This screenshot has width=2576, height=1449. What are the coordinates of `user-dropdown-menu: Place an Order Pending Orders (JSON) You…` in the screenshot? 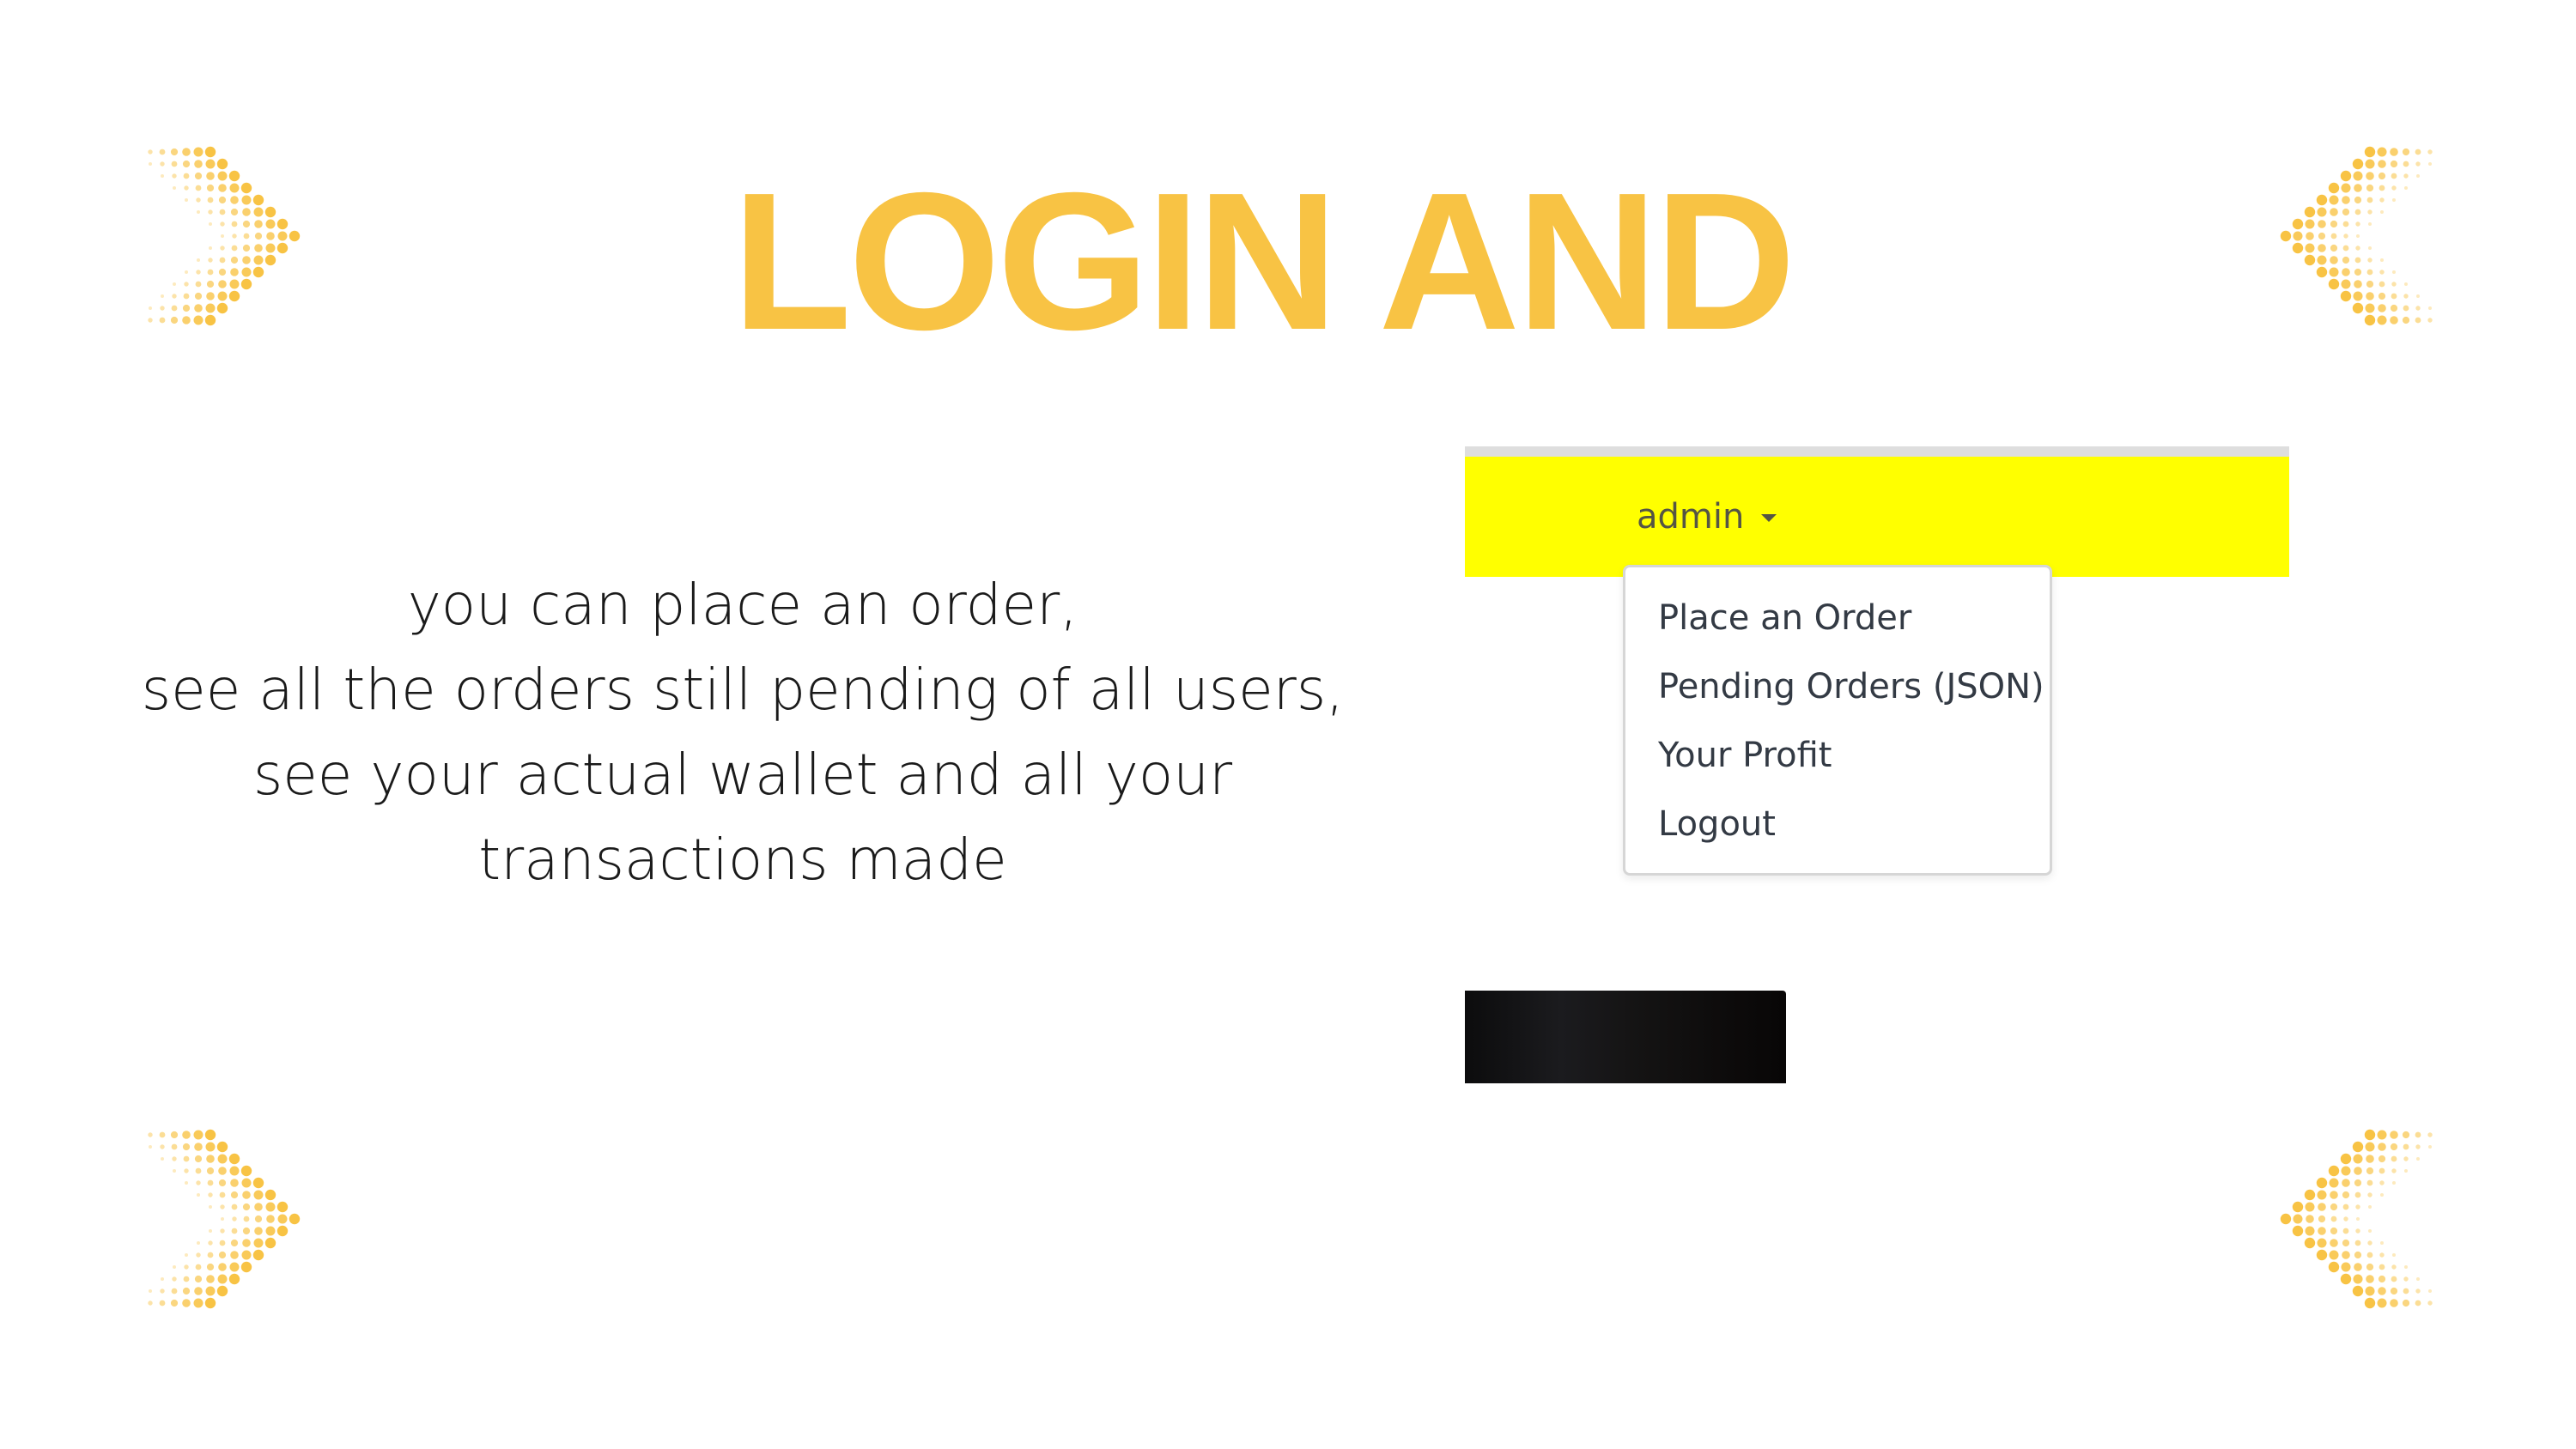 It's located at (1837, 720).